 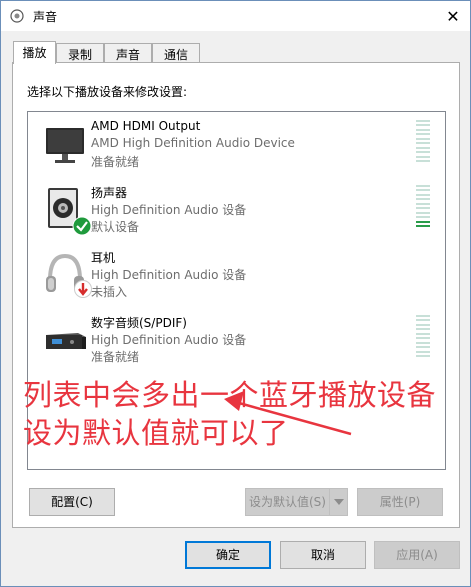 I want to click on annotation-line-1: 列表中会多出一个蓝牙播放设备, so click(x=230, y=395).